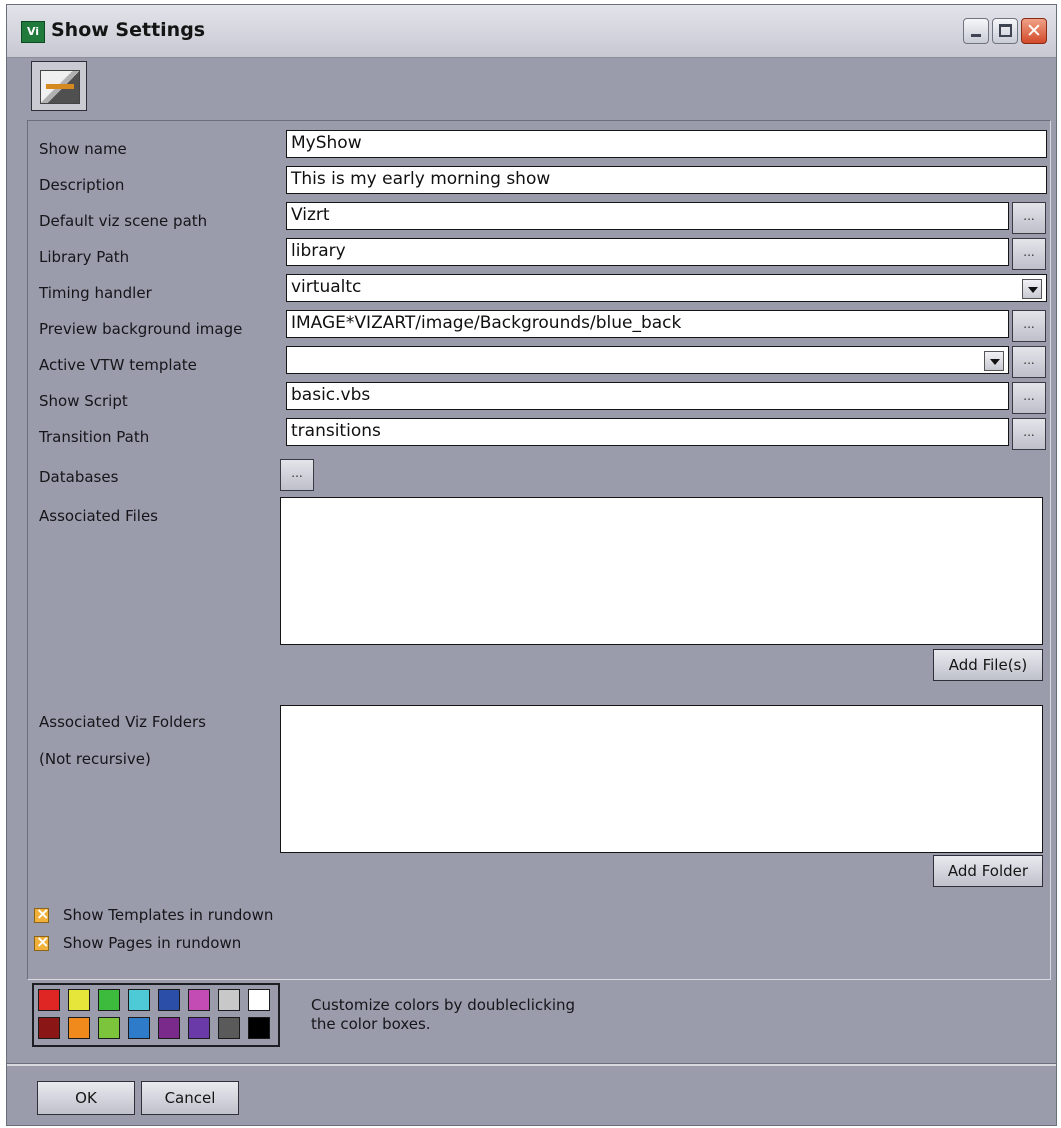  Describe the element at coordinates (994, 361) in the screenshot. I see `active-vtw-template-dropdown-icon` at that location.